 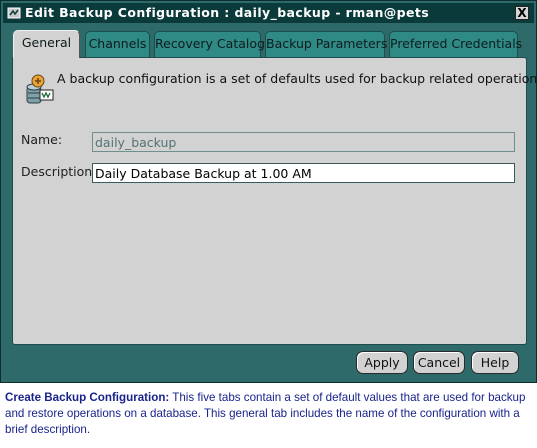 I want to click on caption-lead: Create Backup Configuration:, so click(x=87, y=397).